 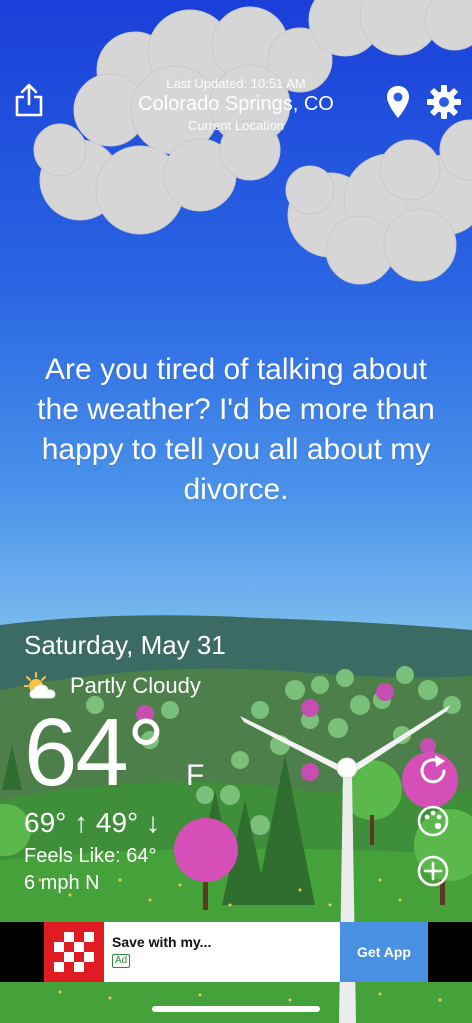 I want to click on last-updated-text: Last Updated: 10:51 AM, so click(x=236, y=83).